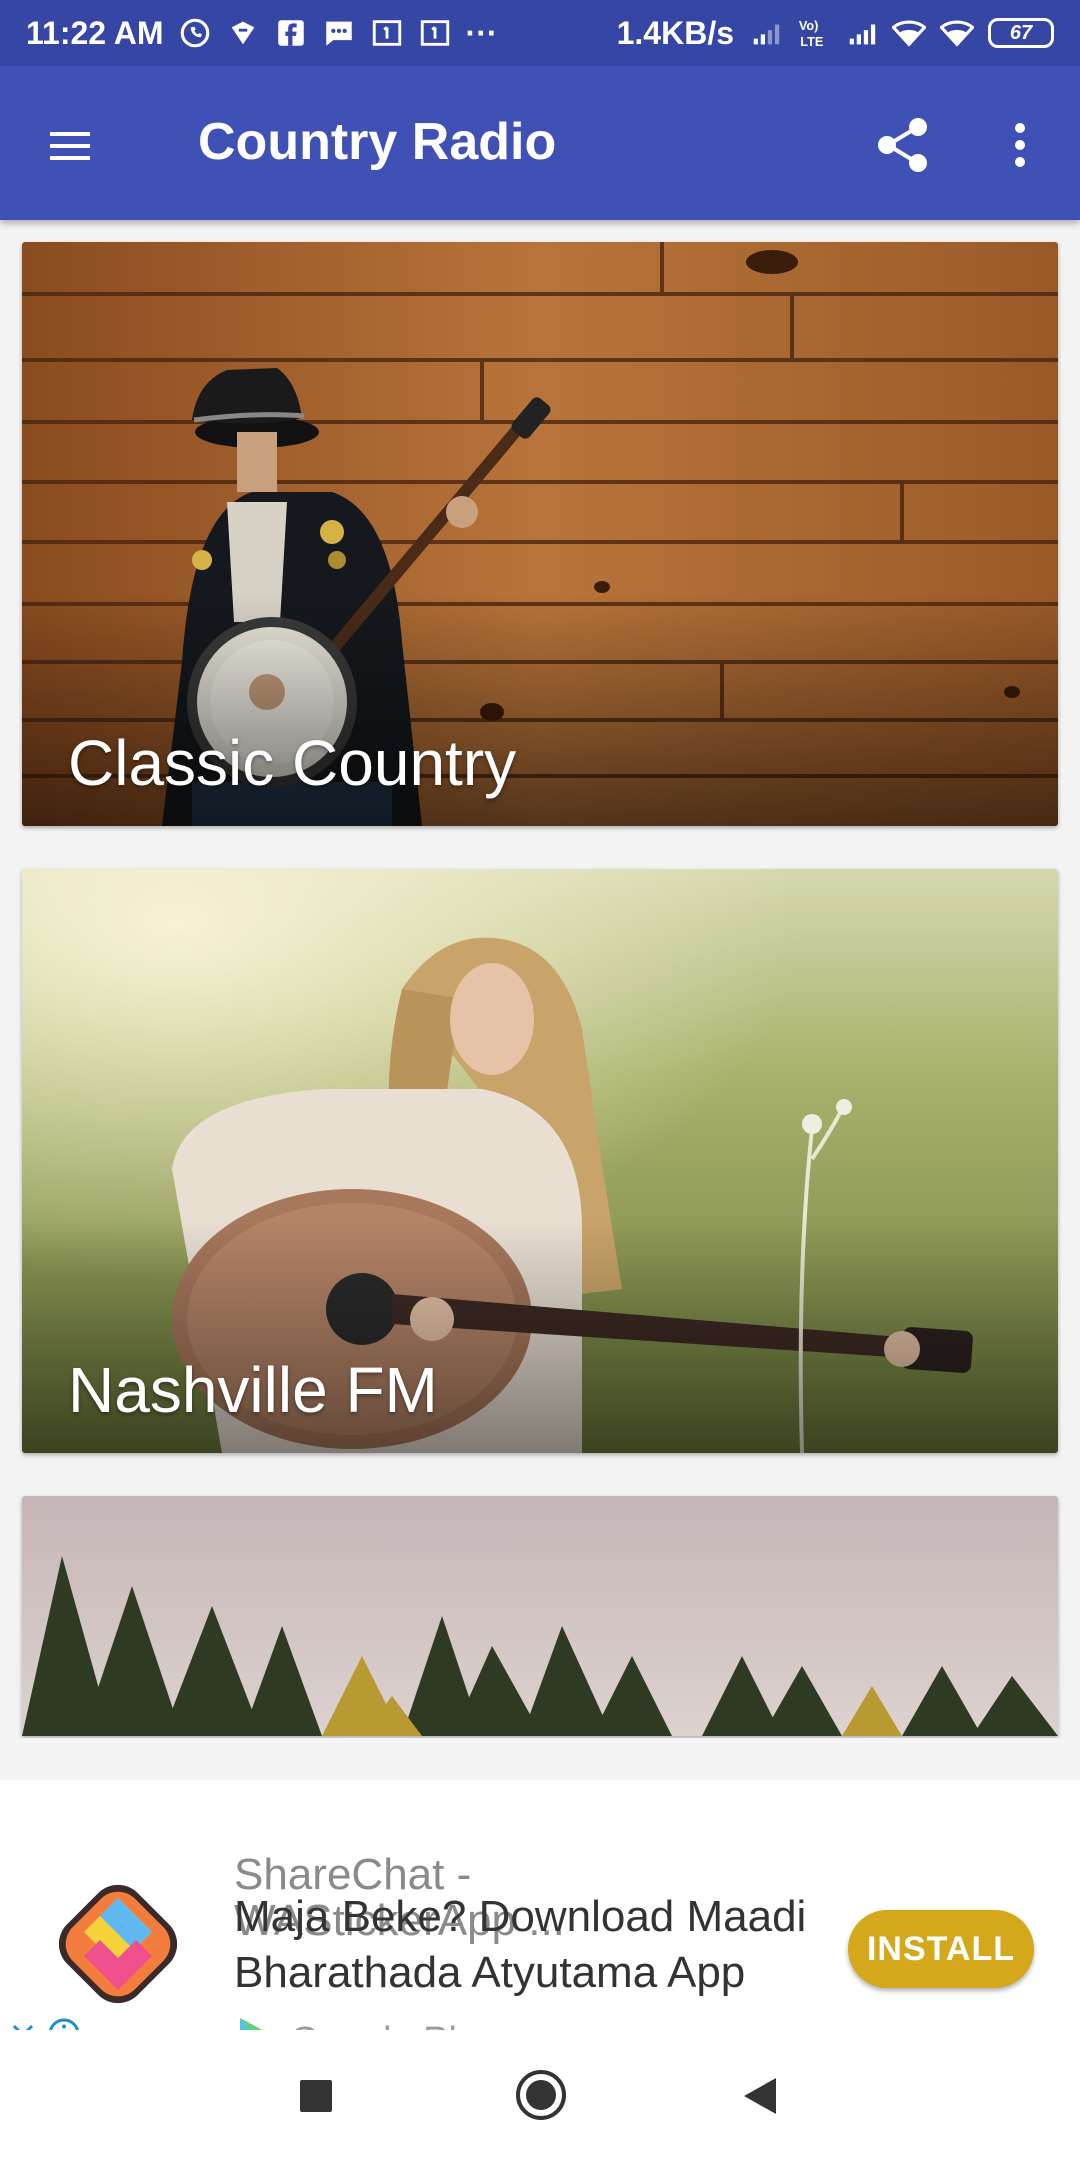  Describe the element at coordinates (1021, 33) in the screenshot. I see `battery-icon: 67` at that location.